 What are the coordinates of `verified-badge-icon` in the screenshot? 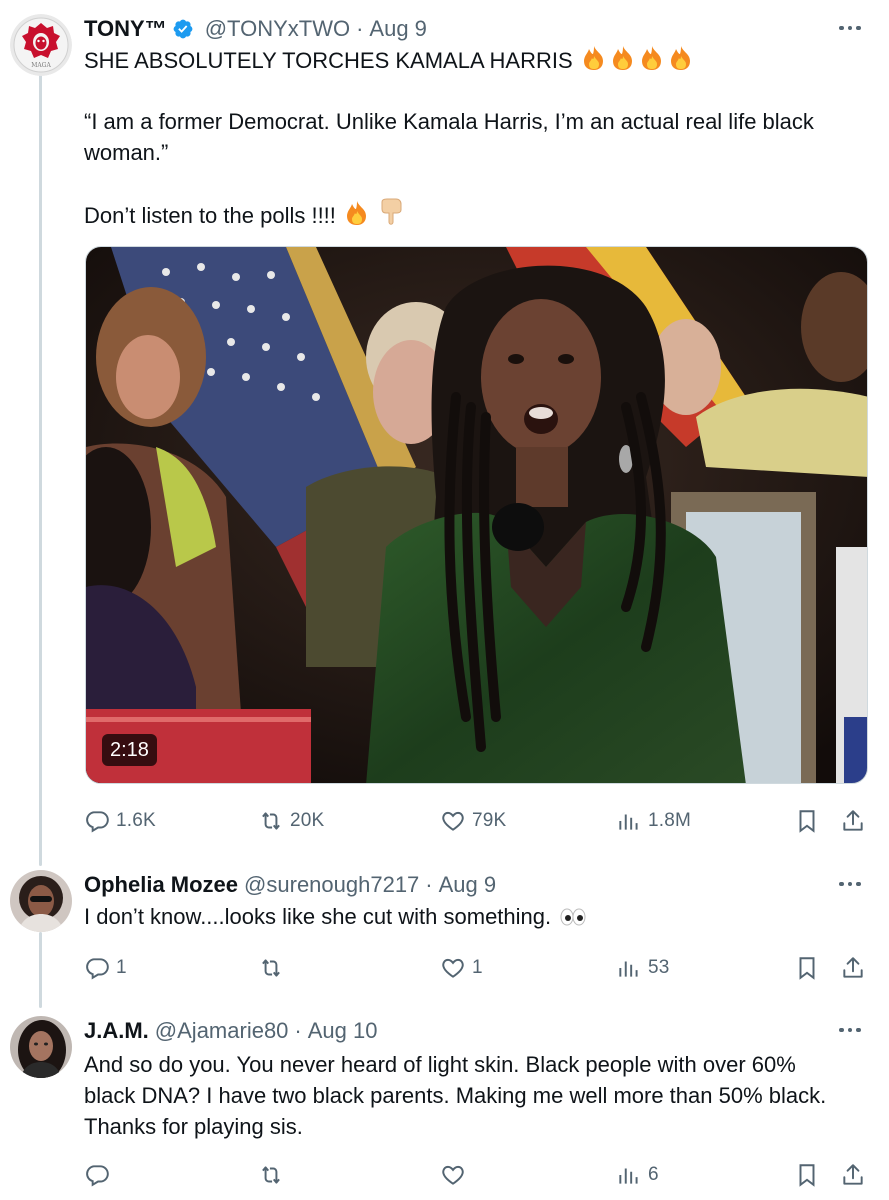 It's located at (183, 29).